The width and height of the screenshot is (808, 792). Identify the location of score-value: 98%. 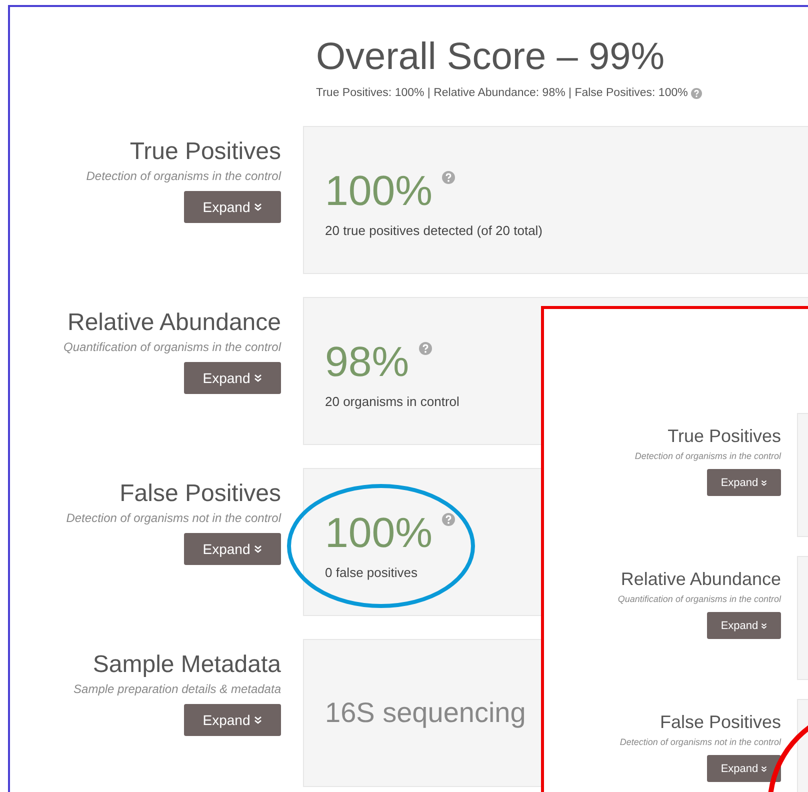
(367, 362).